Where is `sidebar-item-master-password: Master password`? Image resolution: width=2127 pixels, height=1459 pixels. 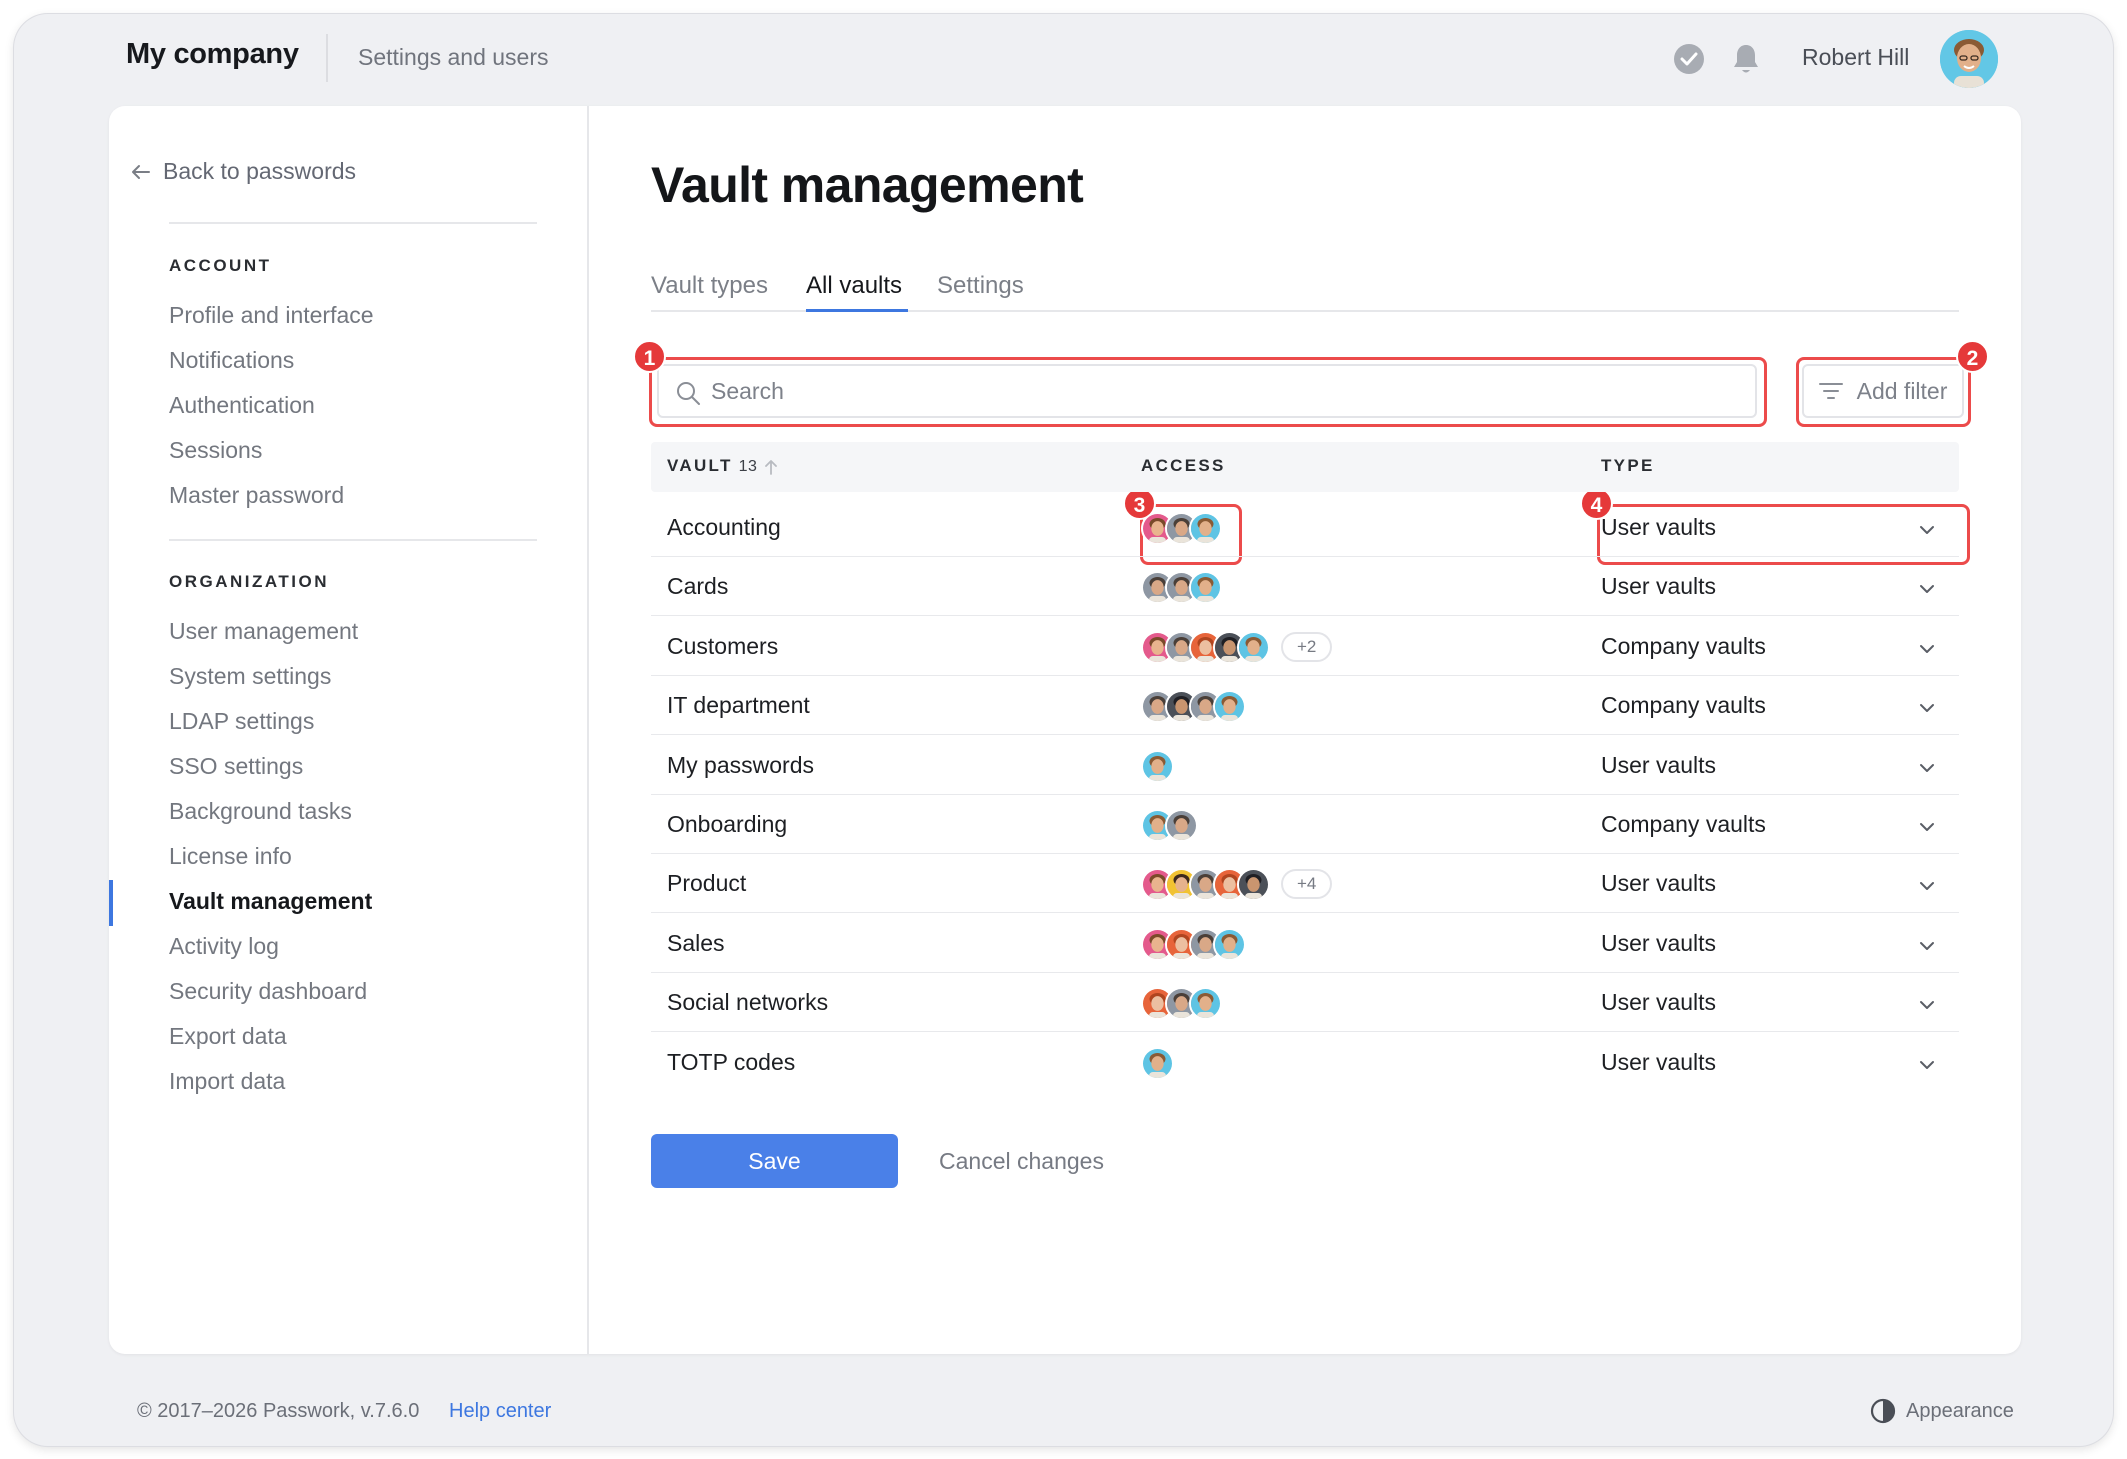 sidebar-item-master-password: Master password is located at coordinates (256, 495).